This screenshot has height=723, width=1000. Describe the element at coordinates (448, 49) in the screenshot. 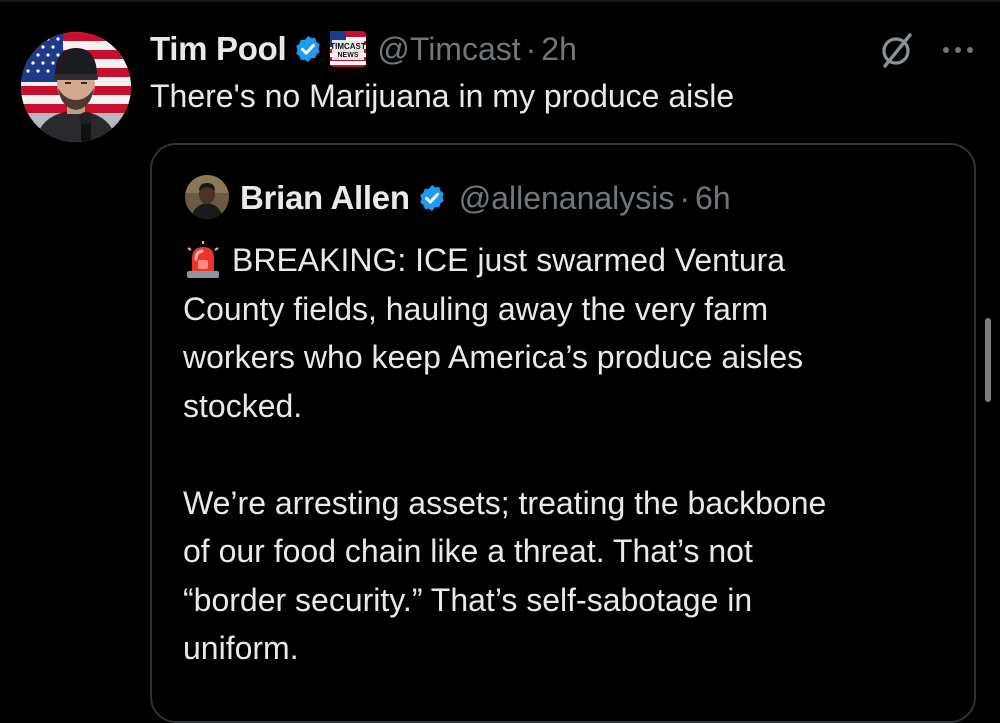

I see `author-handle: @Timcast` at that location.